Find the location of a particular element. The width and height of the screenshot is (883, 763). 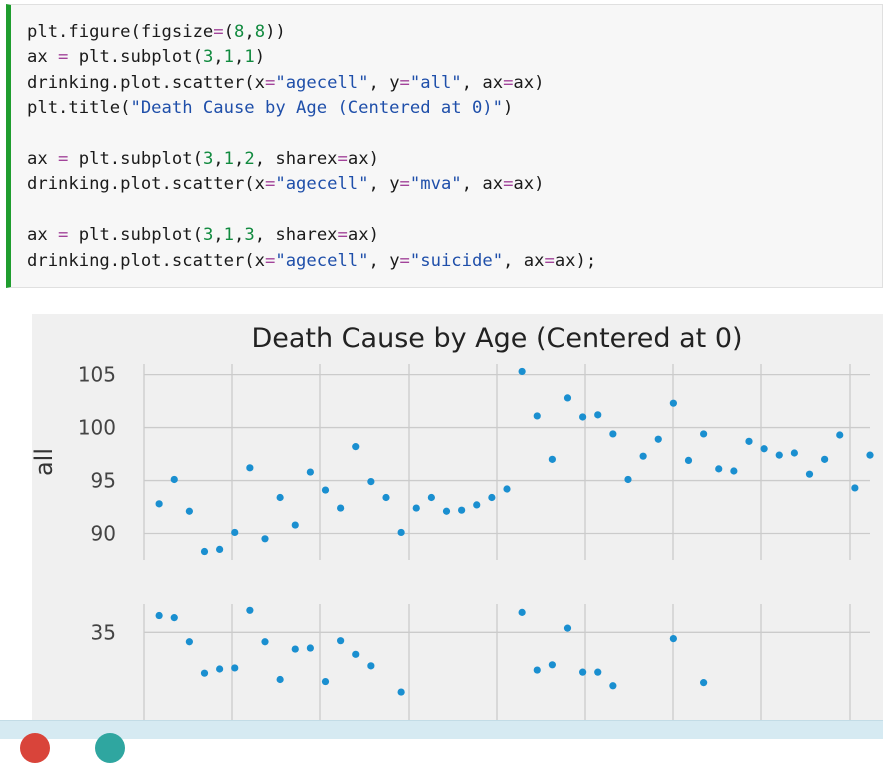

subplot-mva: 35mva is located at coordinates (480, 662).